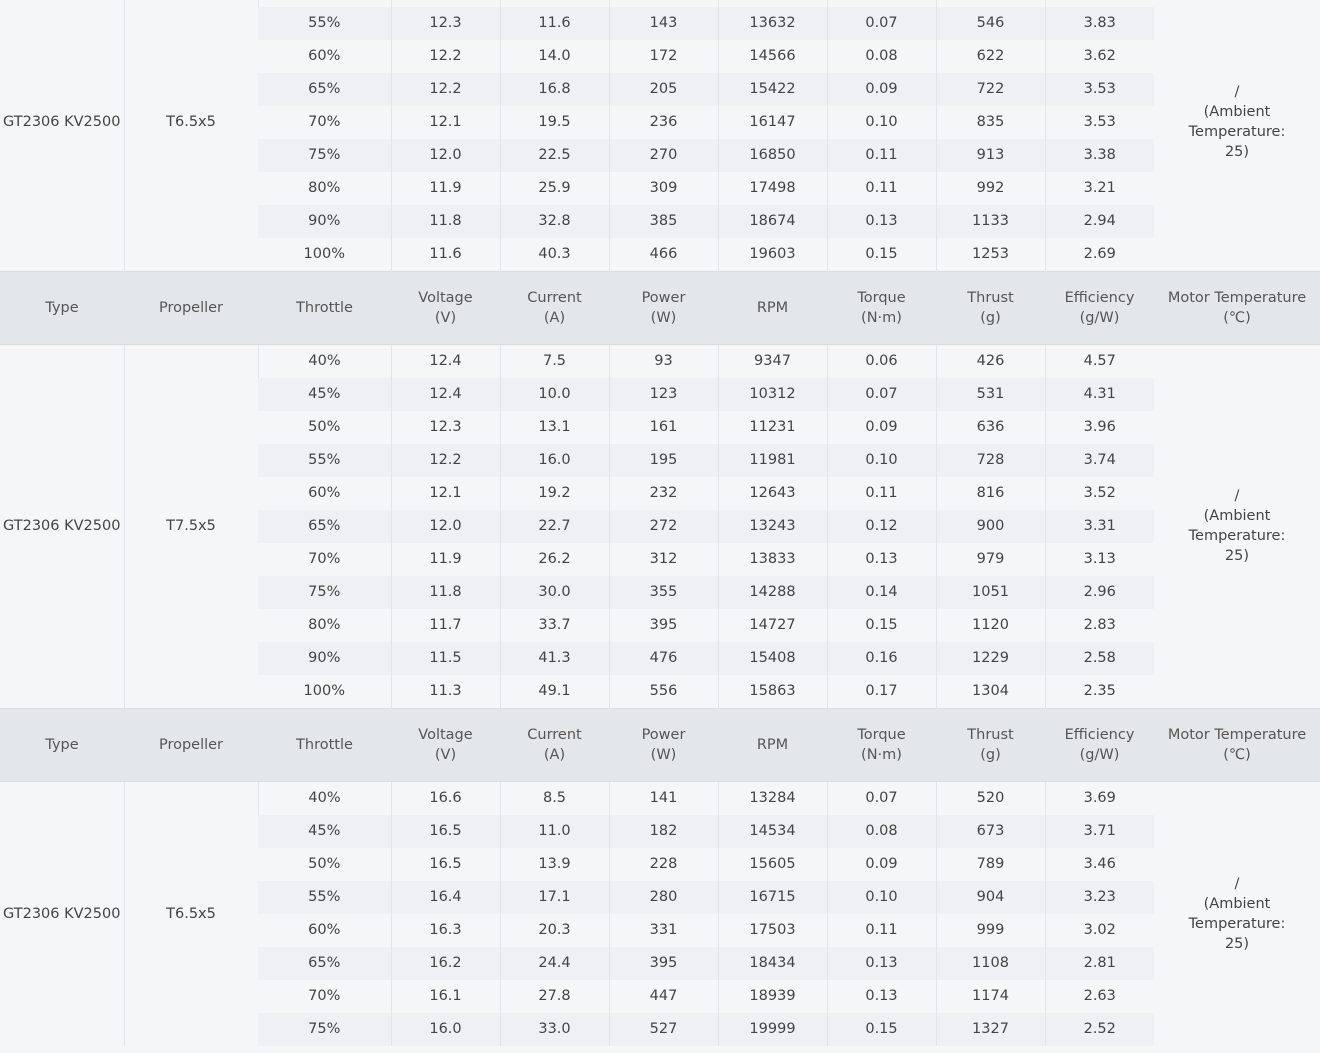 The image size is (1320, 1053). I want to click on current-cell: 11.6, so click(554, 23).